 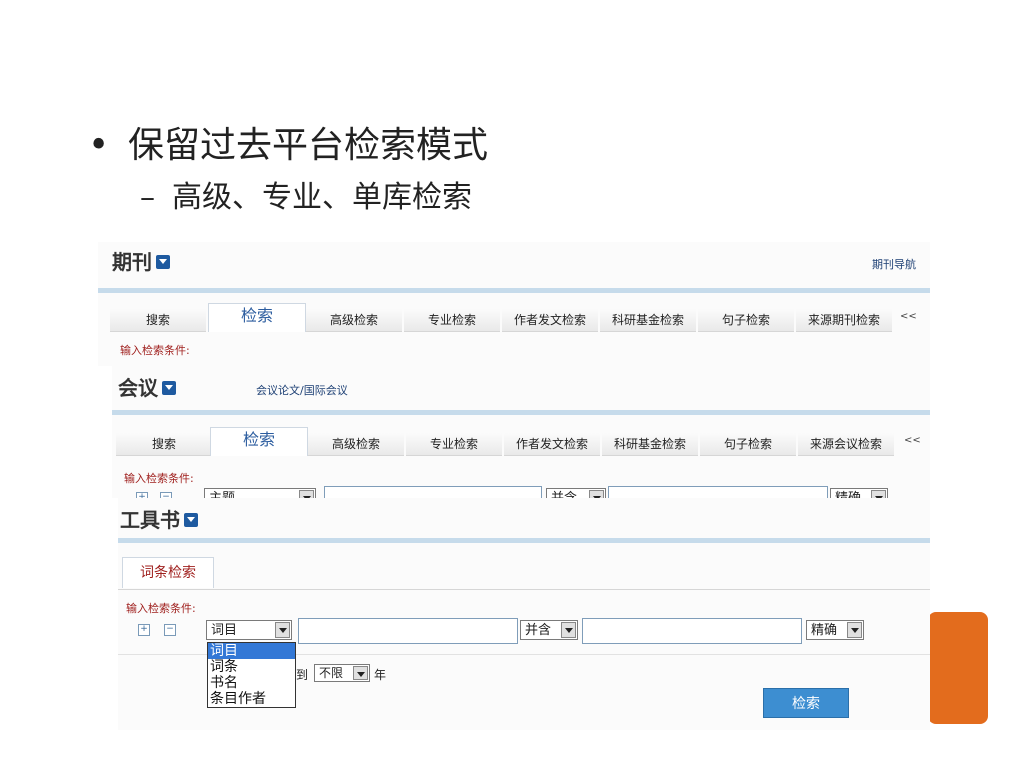 What do you see at coordinates (524, 518) in the screenshot?
I see `reference-header: 工具书` at bounding box center [524, 518].